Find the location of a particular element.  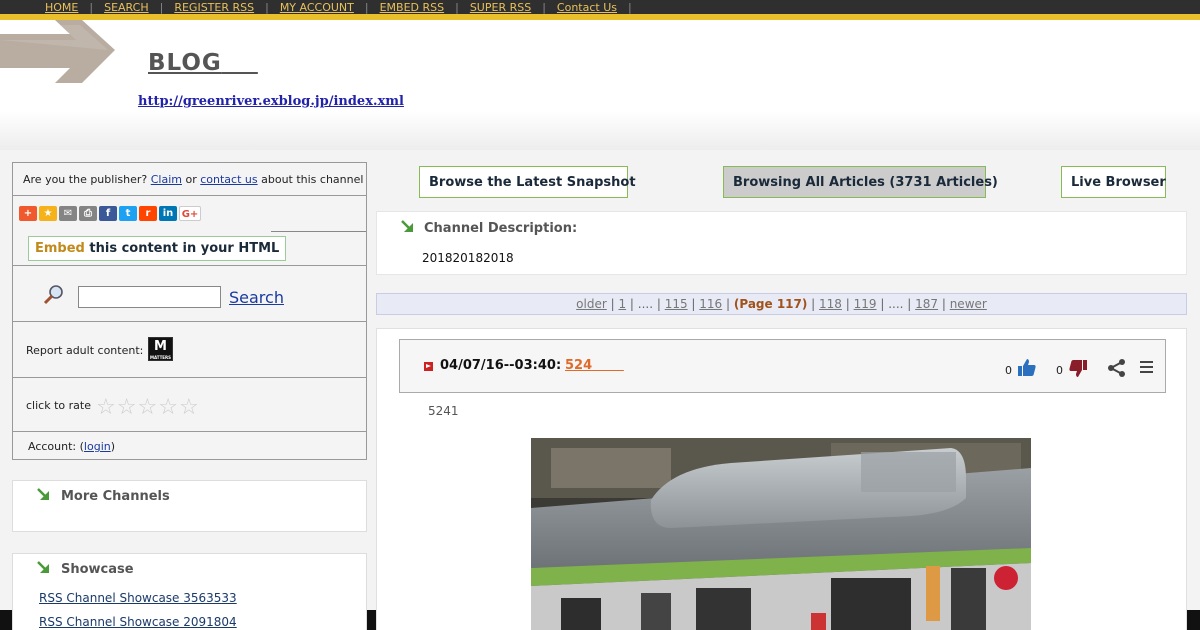

embed-rest: this content in your HTML is located at coordinates (184, 248).